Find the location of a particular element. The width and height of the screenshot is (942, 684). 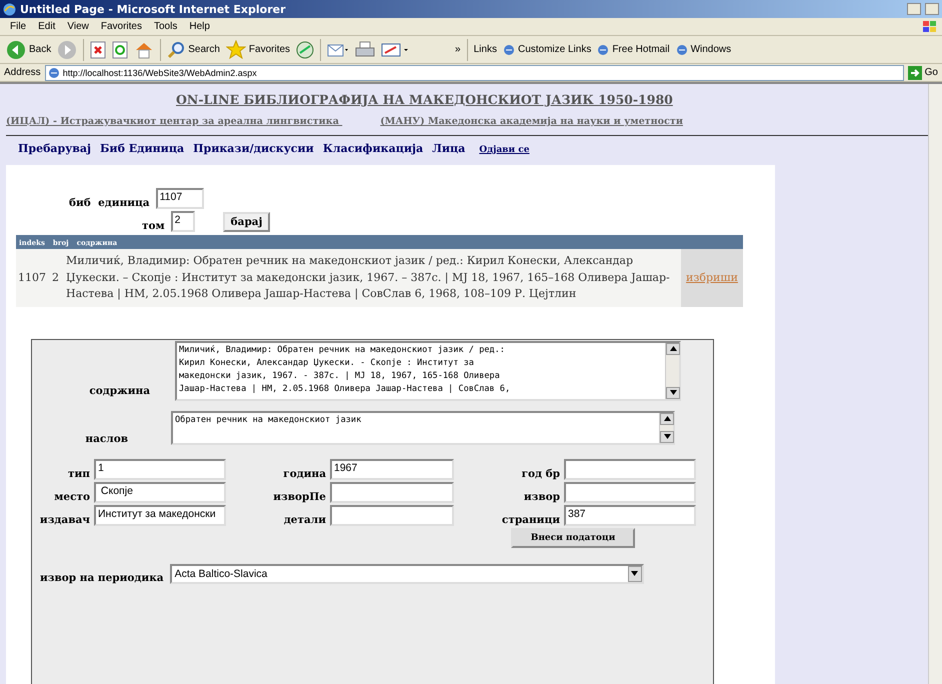

mail-button is located at coordinates (338, 50).